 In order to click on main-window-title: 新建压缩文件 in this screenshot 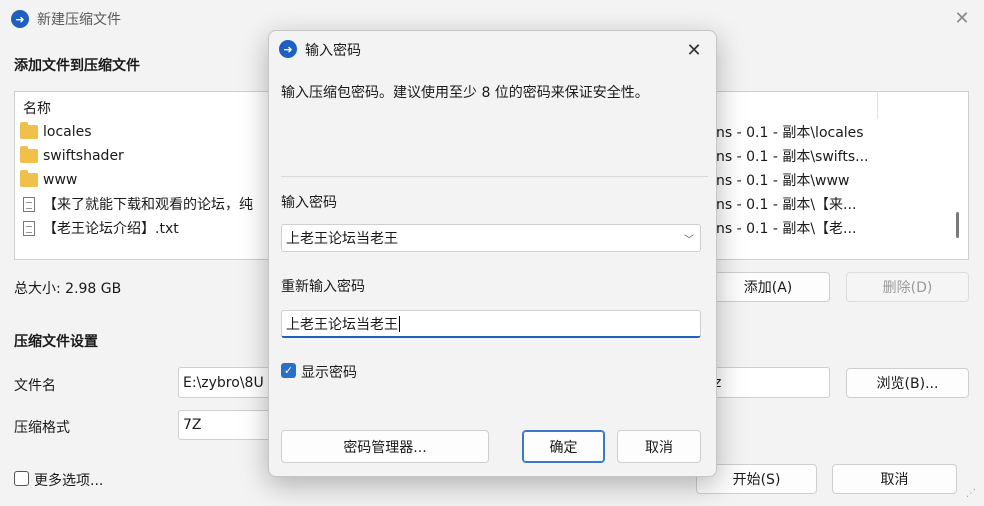, I will do `click(79, 20)`.